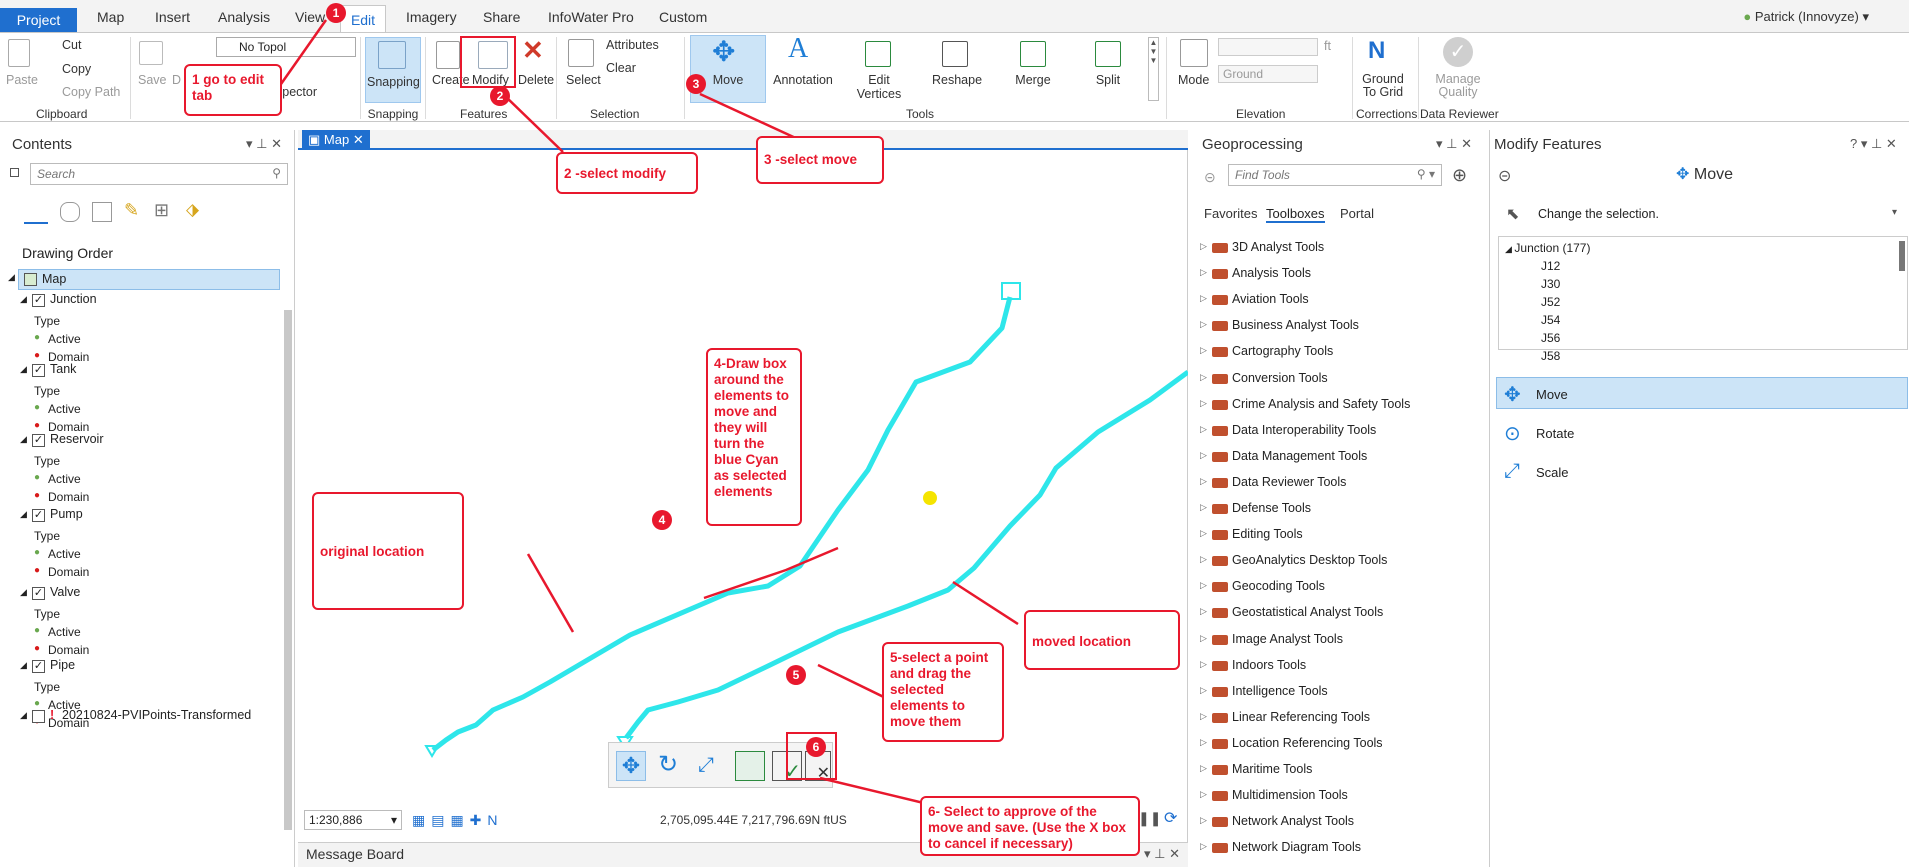 This screenshot has width=1909, height=867. Describe the element at coordinates (1102, 640) in the screenshot. I see `annotation-moved-location: moved location` at that location.